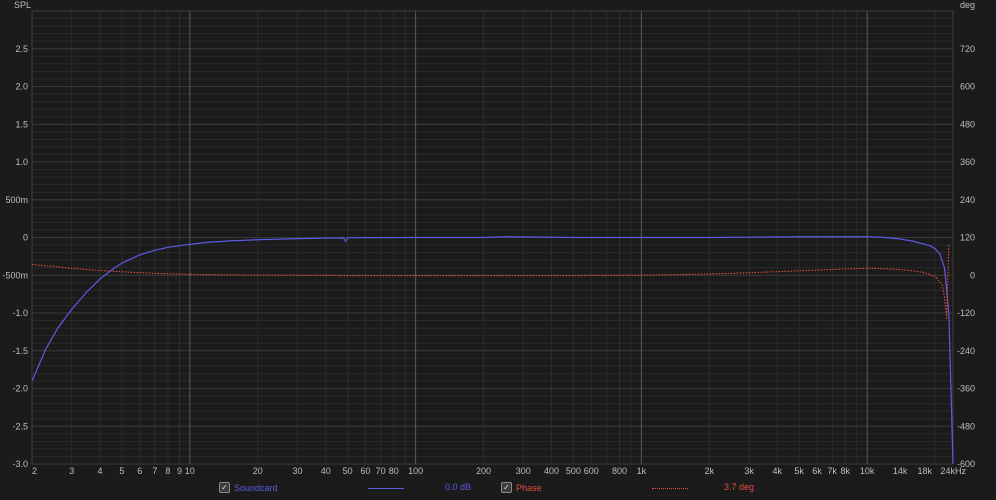  Describe the element at coordinates (551, 471) in the screenshot. I see `x-tick-label: 400` at that location.